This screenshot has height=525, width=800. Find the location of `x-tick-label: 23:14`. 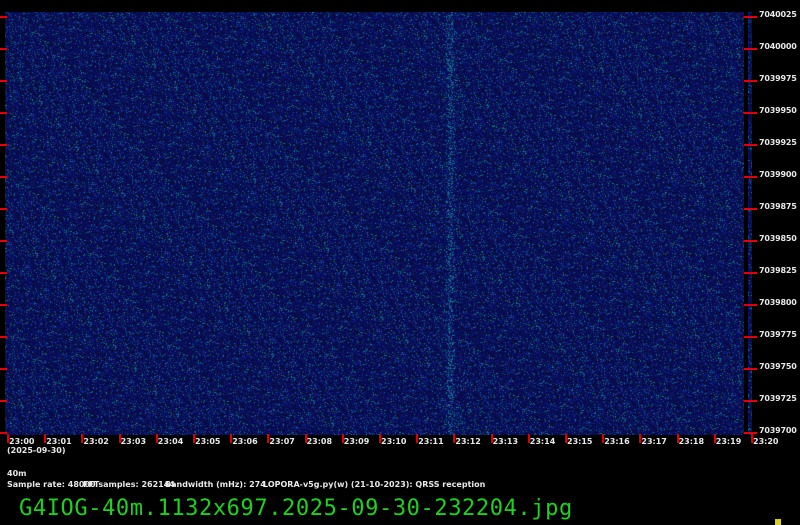

x-tick-label: 23:14 is located at coordinates (542, 441).